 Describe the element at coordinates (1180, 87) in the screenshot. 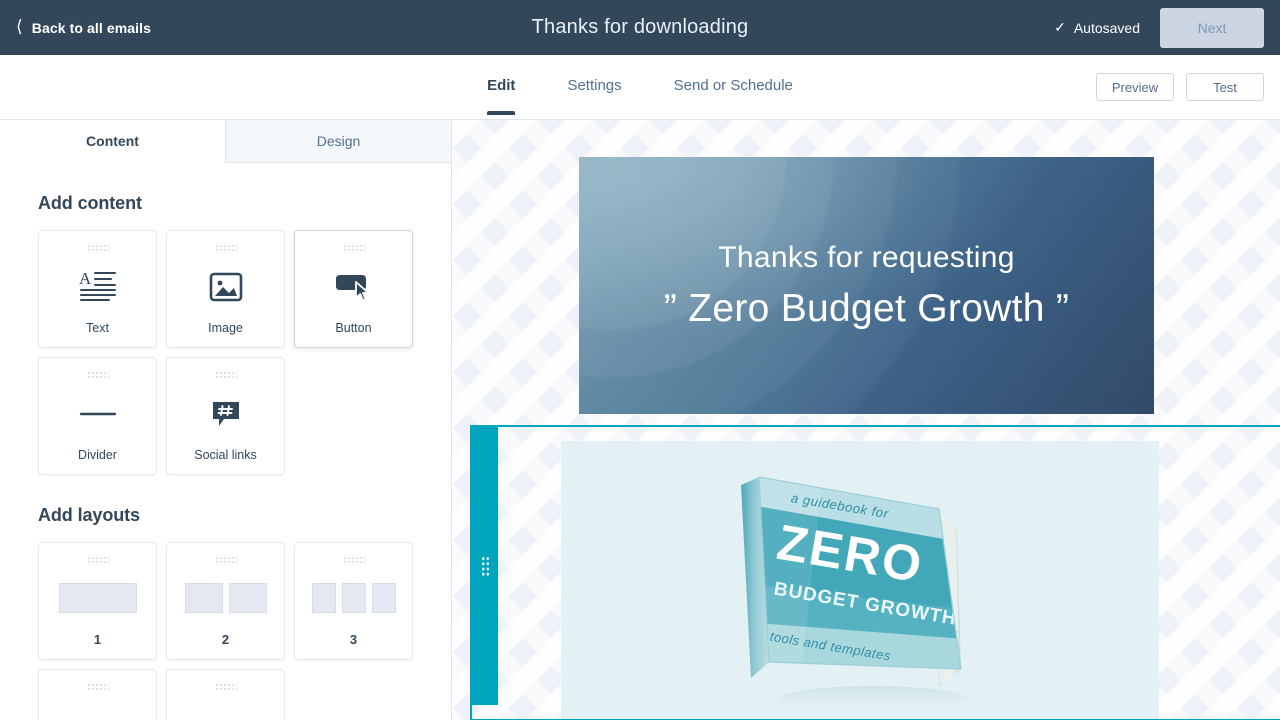

I see `tabbar-actions: Preview Test` at that location.